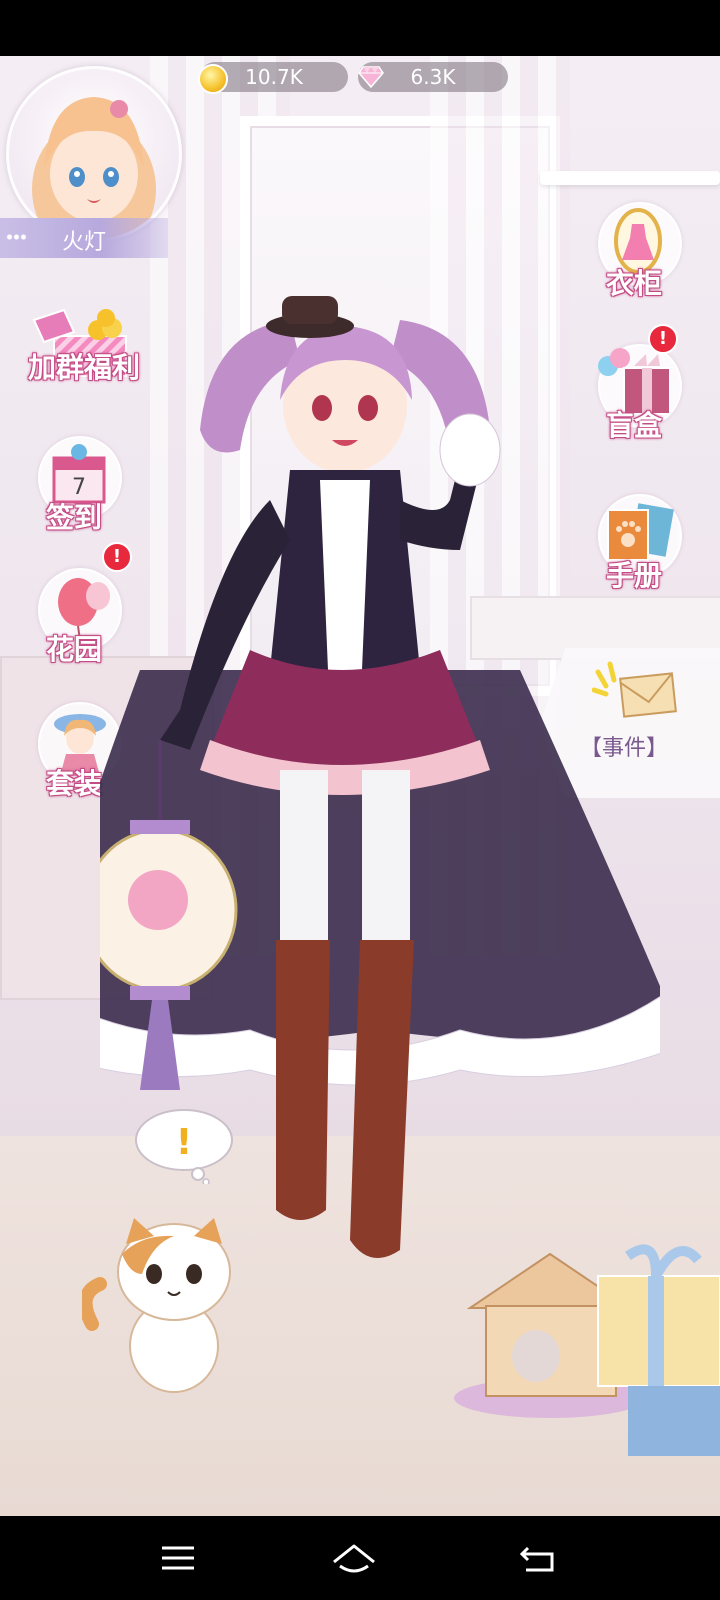 Image resolution: width=720 pixels, height=1600 pixels. Describe the element at coordinates (630, 178) in the screenshot. I see `wall-shelf` at that location.